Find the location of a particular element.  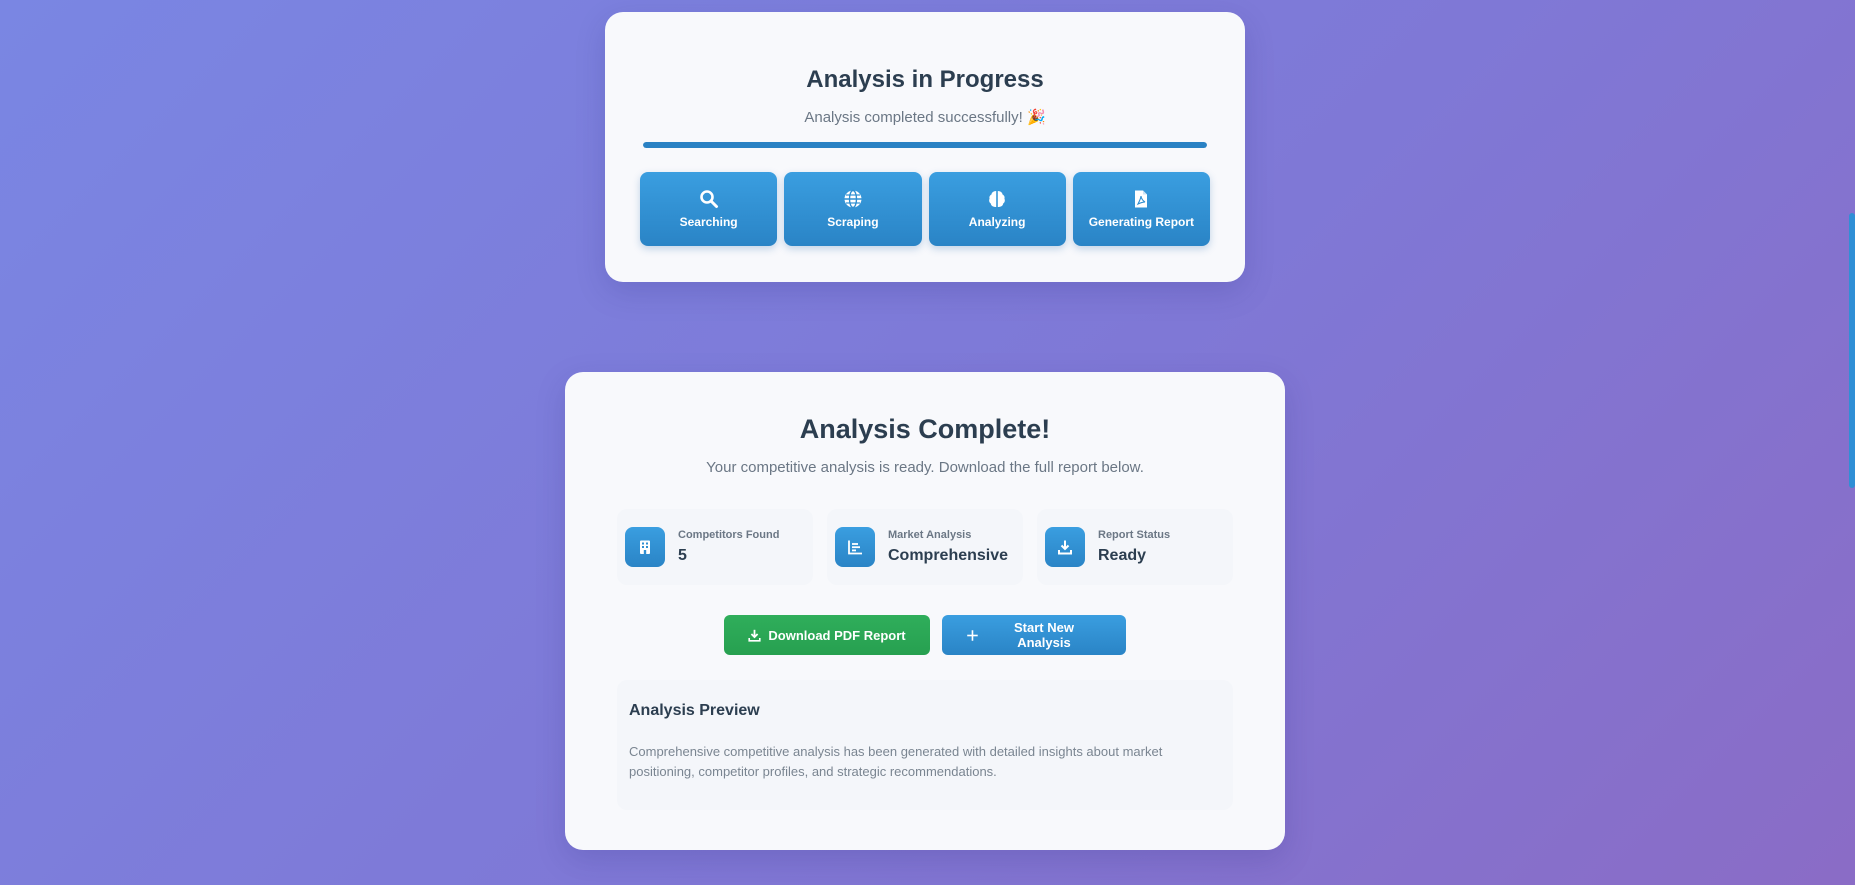

step-searching: Searching is located at coordinates (709, 209).